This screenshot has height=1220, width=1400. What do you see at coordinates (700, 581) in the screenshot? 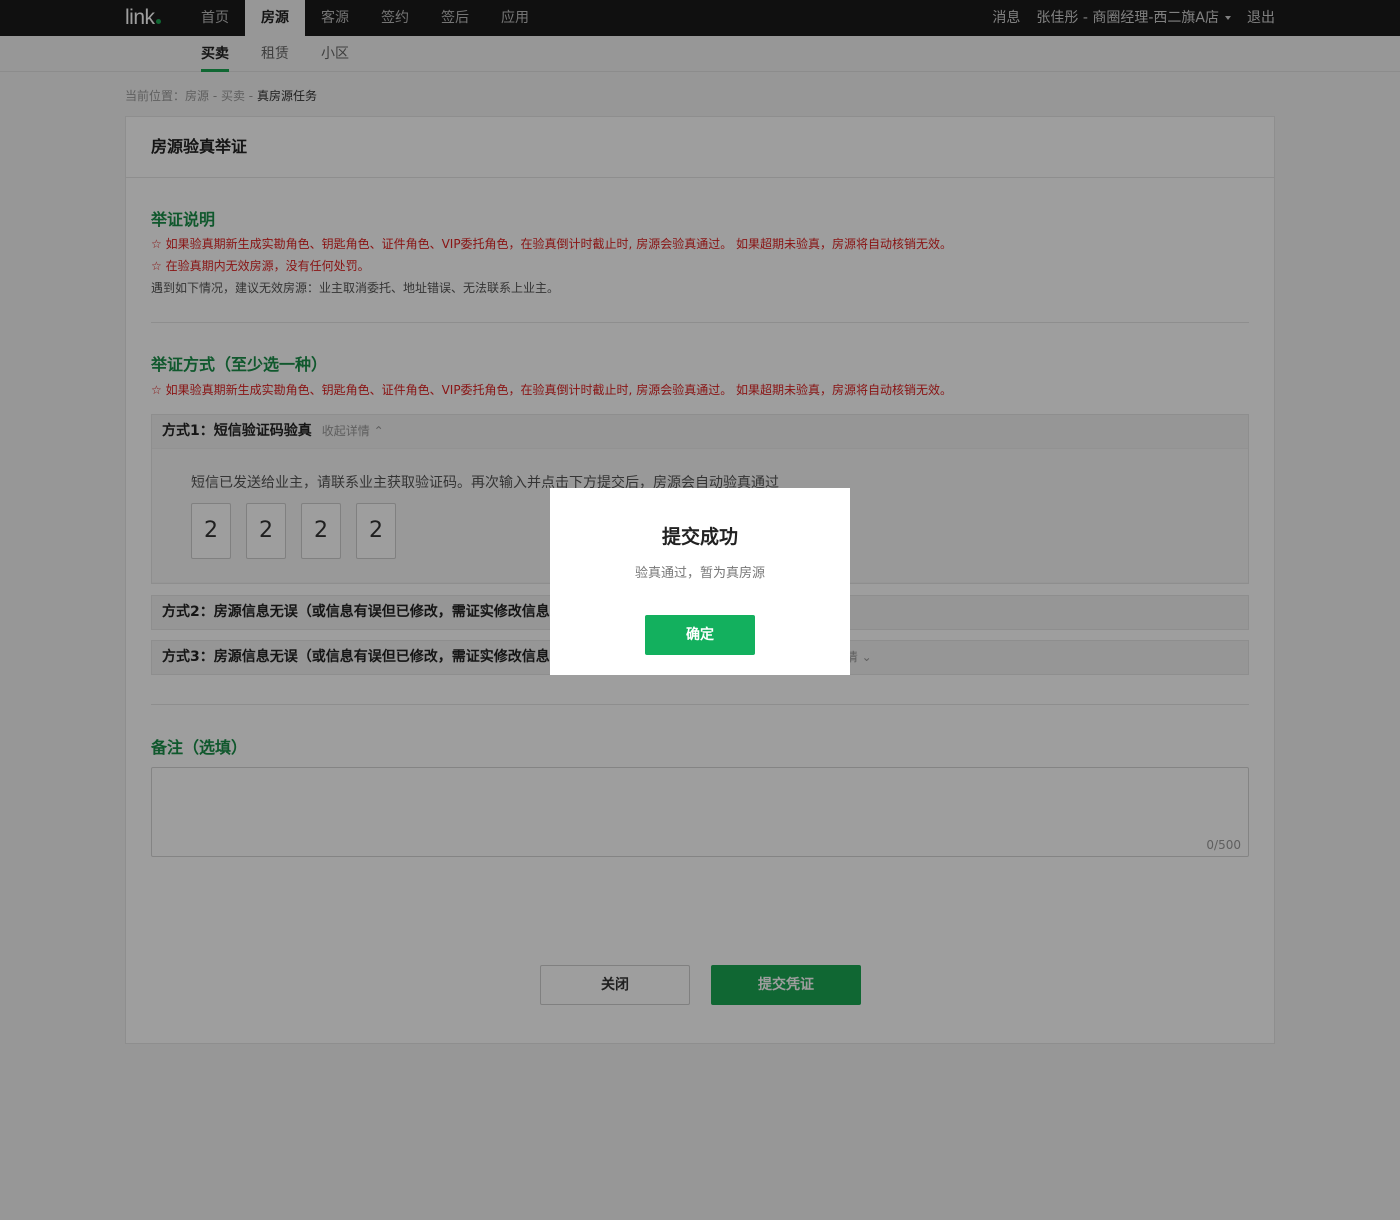
I see `success-dialog: 提交成功 验真通过，暂为真房源 确定` at bounding box center [700, 581].